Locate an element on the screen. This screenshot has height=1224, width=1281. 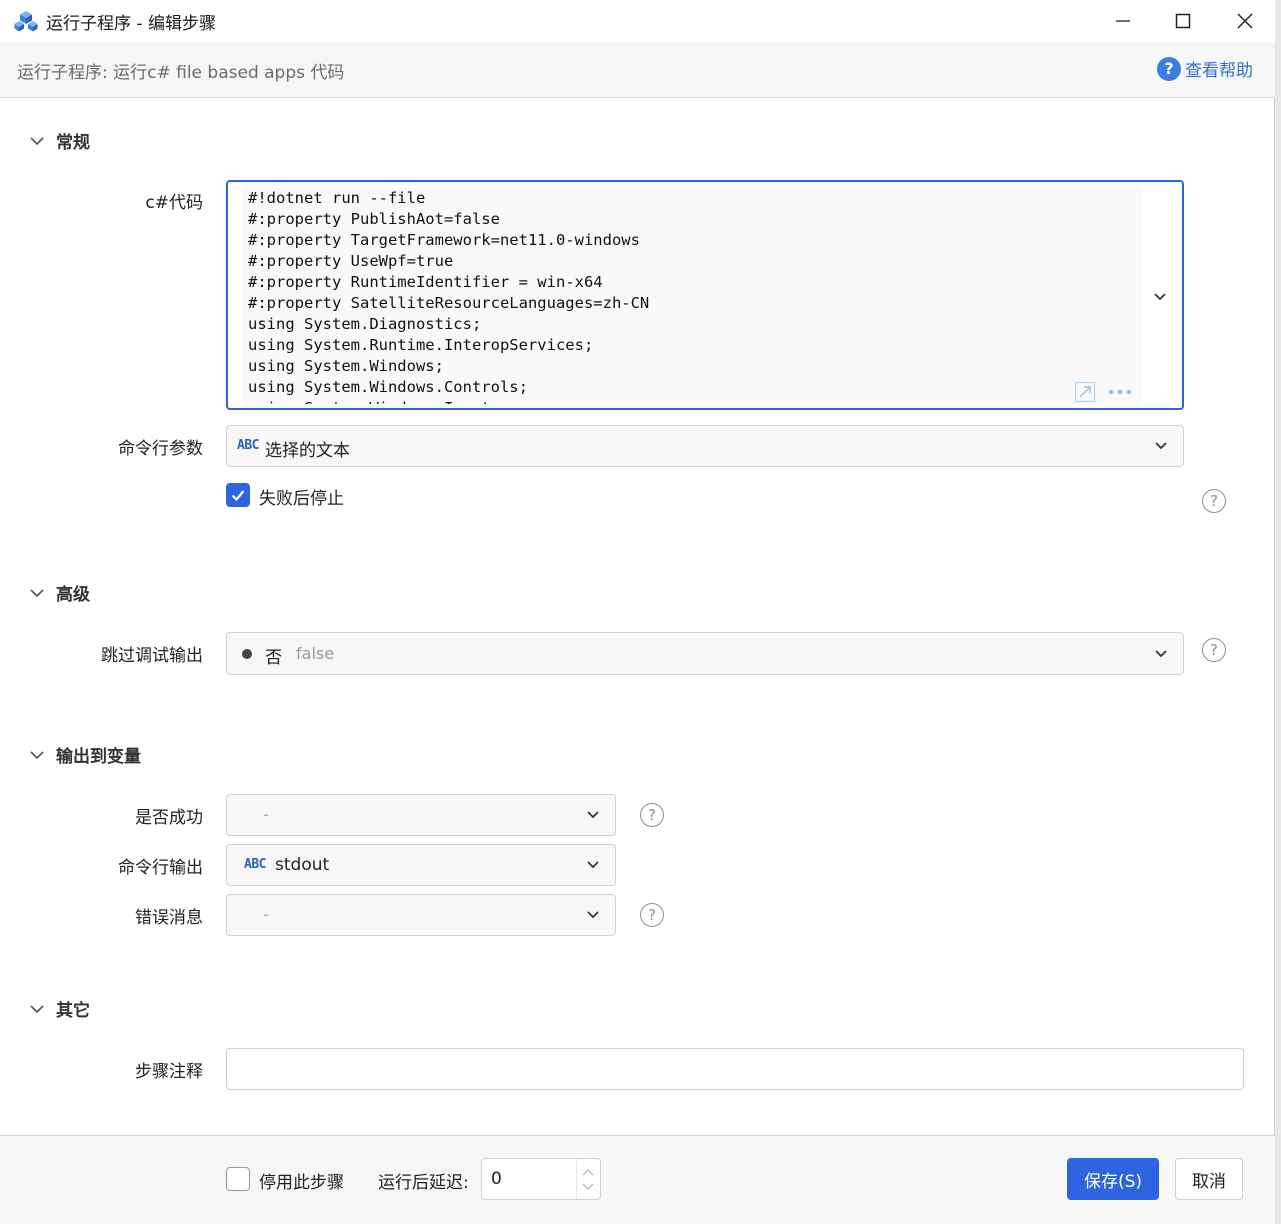
section-output-toggle: 输出到变量 is located at coordinates (84, 754).